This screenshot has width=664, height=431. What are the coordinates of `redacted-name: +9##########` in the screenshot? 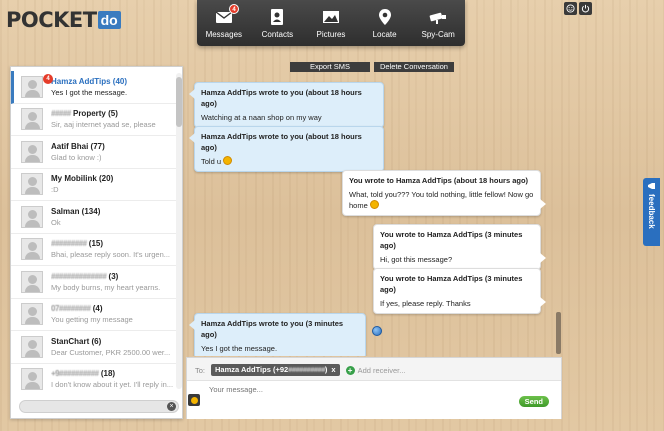 It's located at (75, 374).